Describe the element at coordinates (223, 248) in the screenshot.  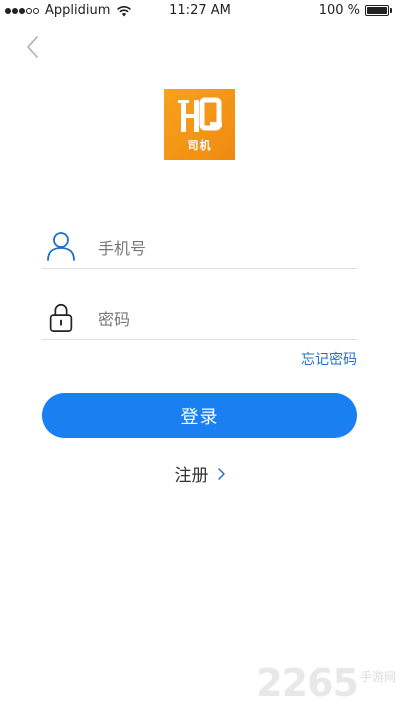
I see `phone-input` at that location.